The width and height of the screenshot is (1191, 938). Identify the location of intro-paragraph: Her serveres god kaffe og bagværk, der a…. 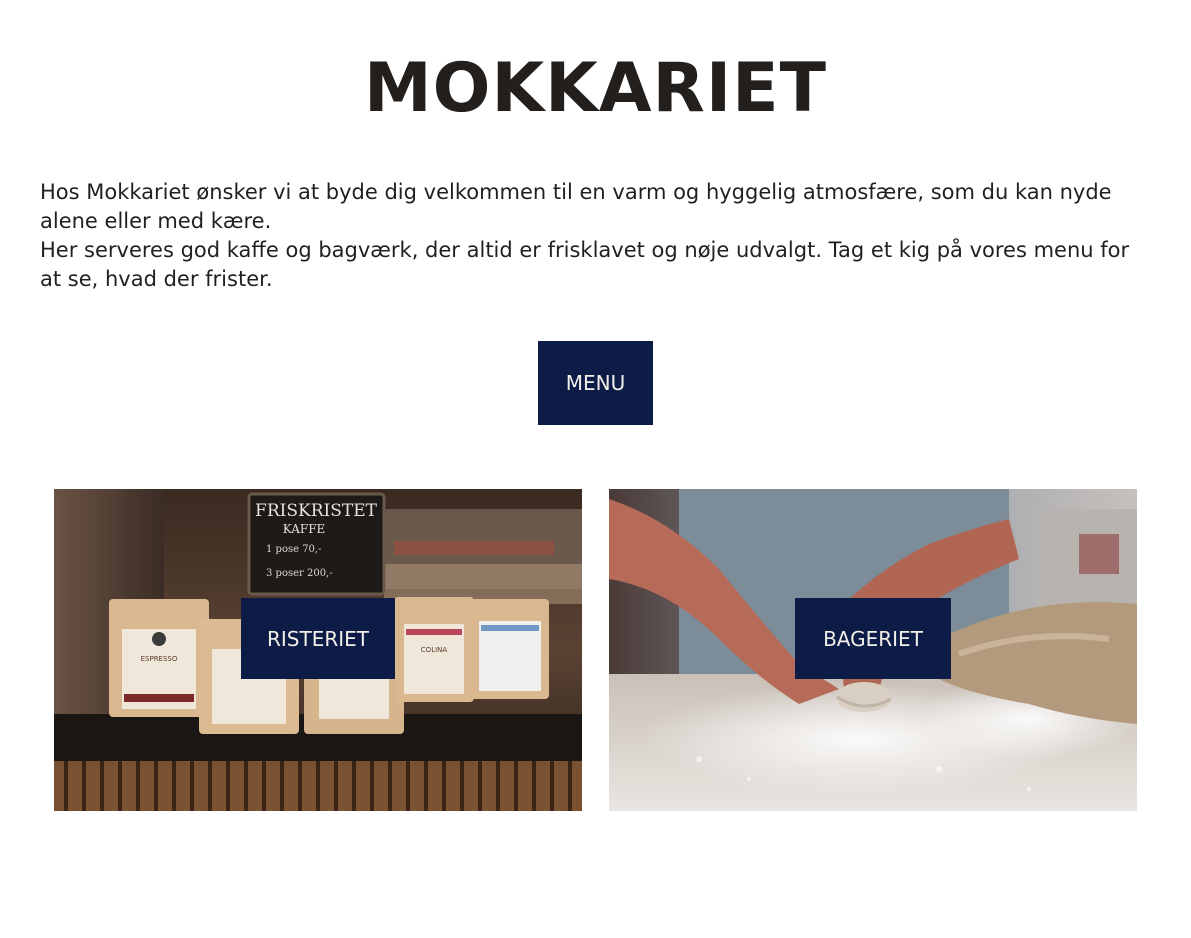
(585, 264).